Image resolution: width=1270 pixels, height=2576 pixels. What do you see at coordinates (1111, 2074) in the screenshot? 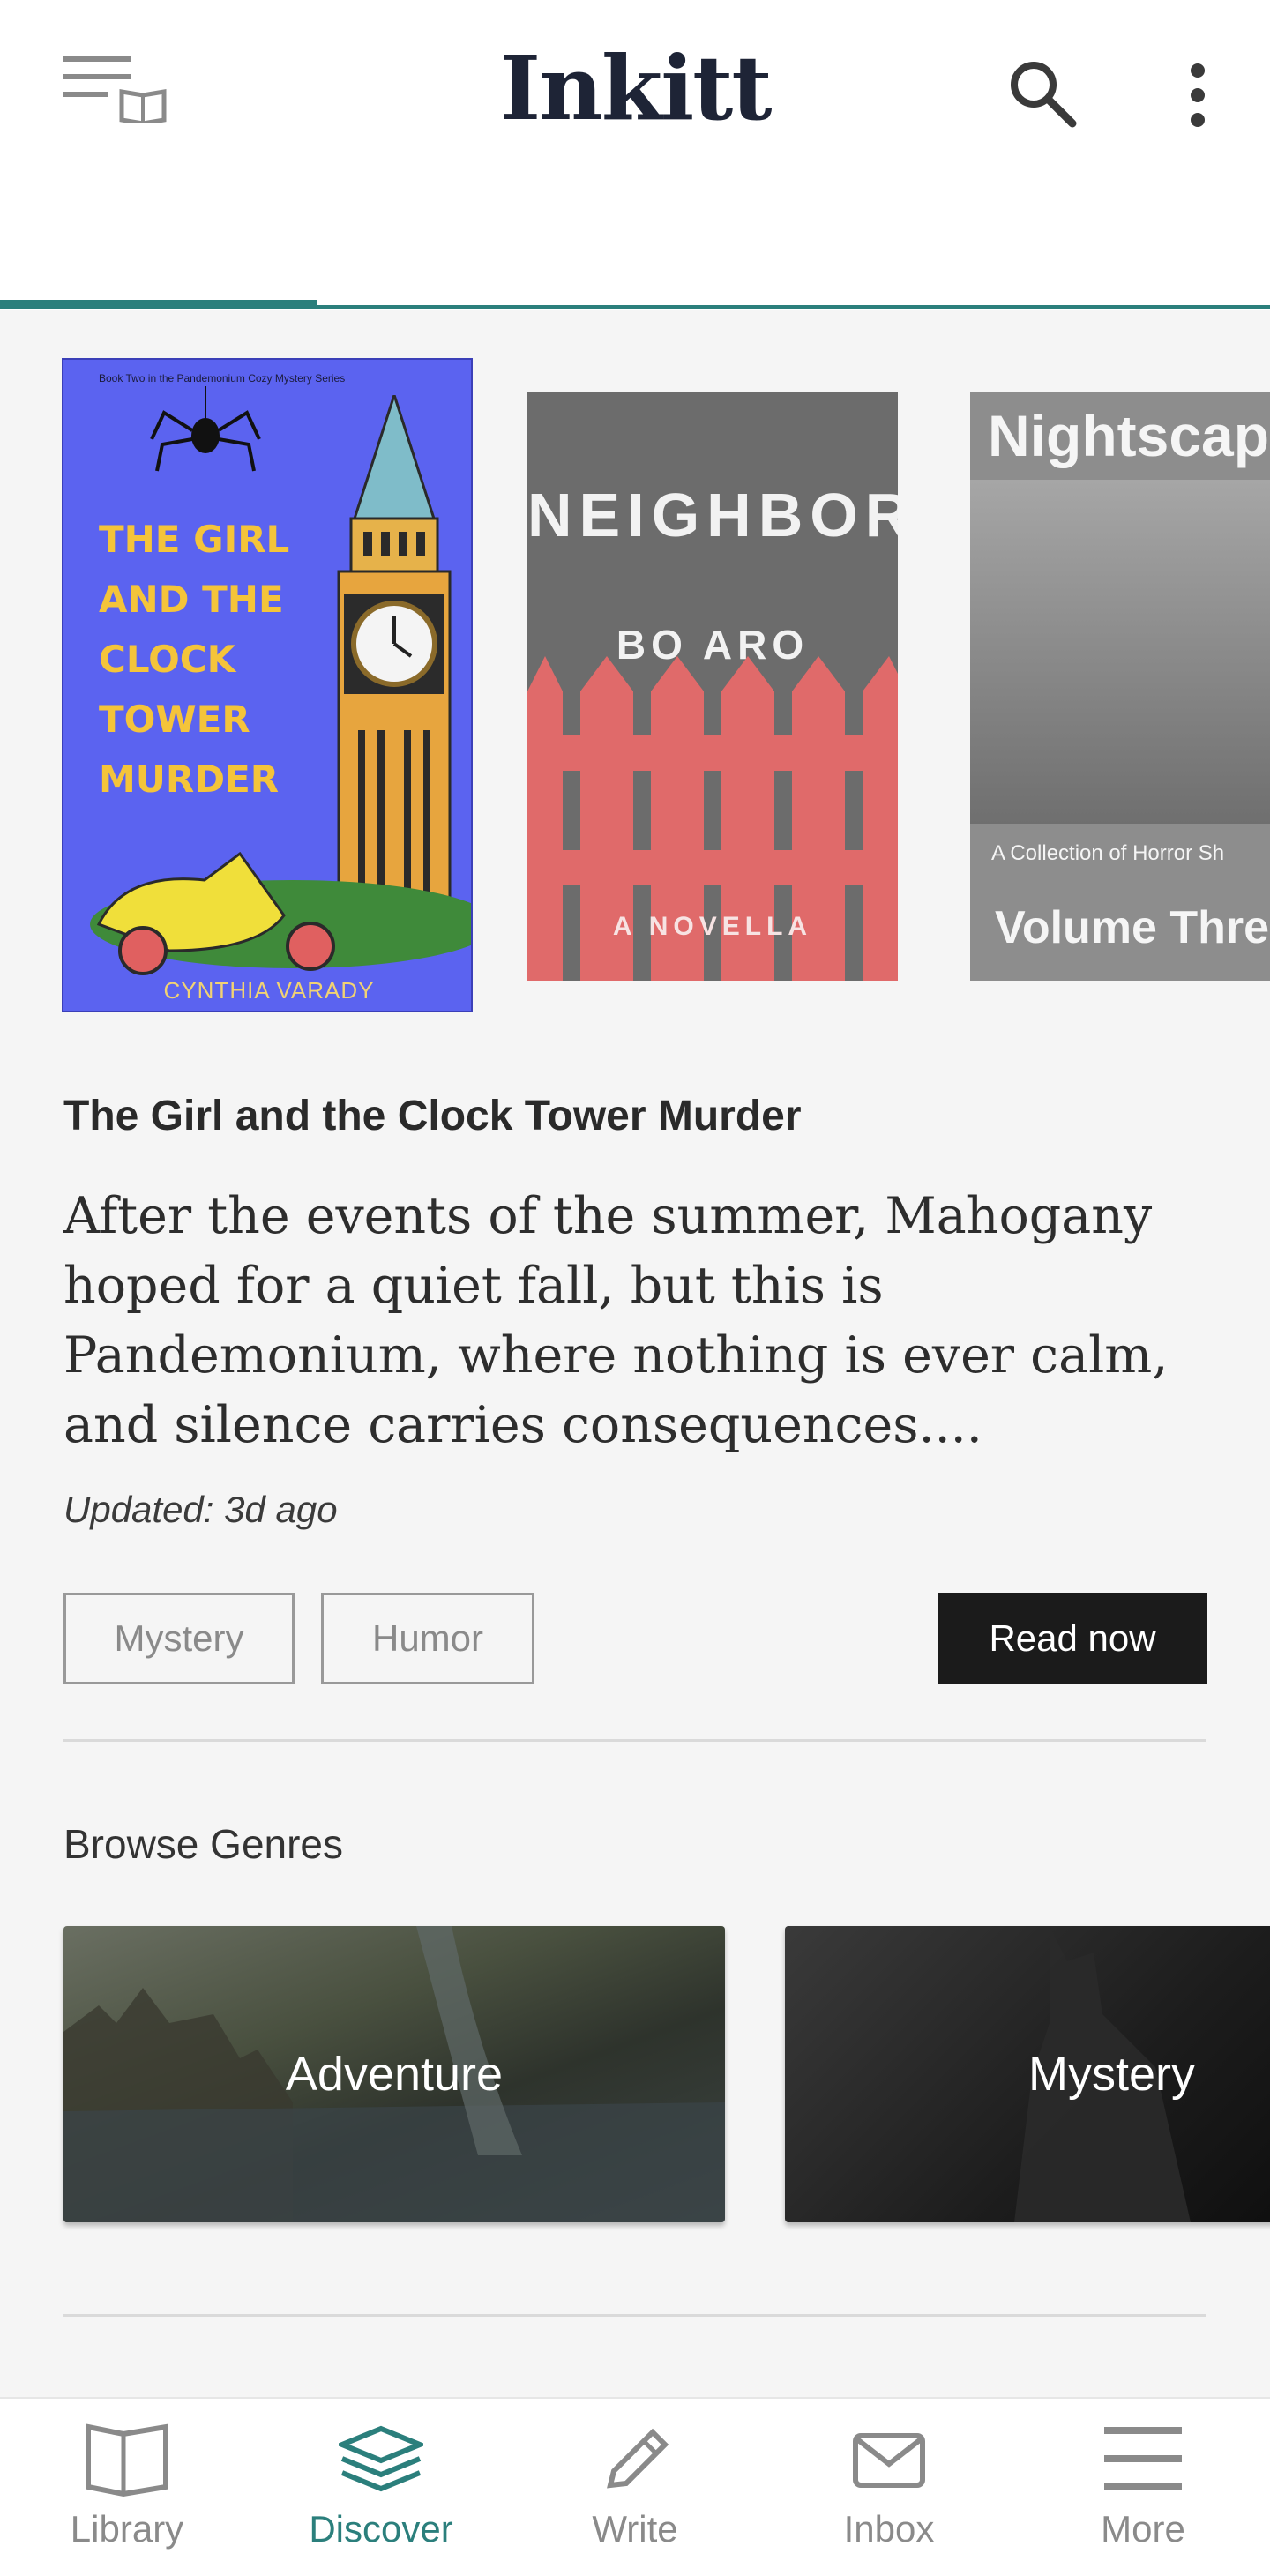
I see `genre-label: Mystery` at bounding box center [1111, 2074].